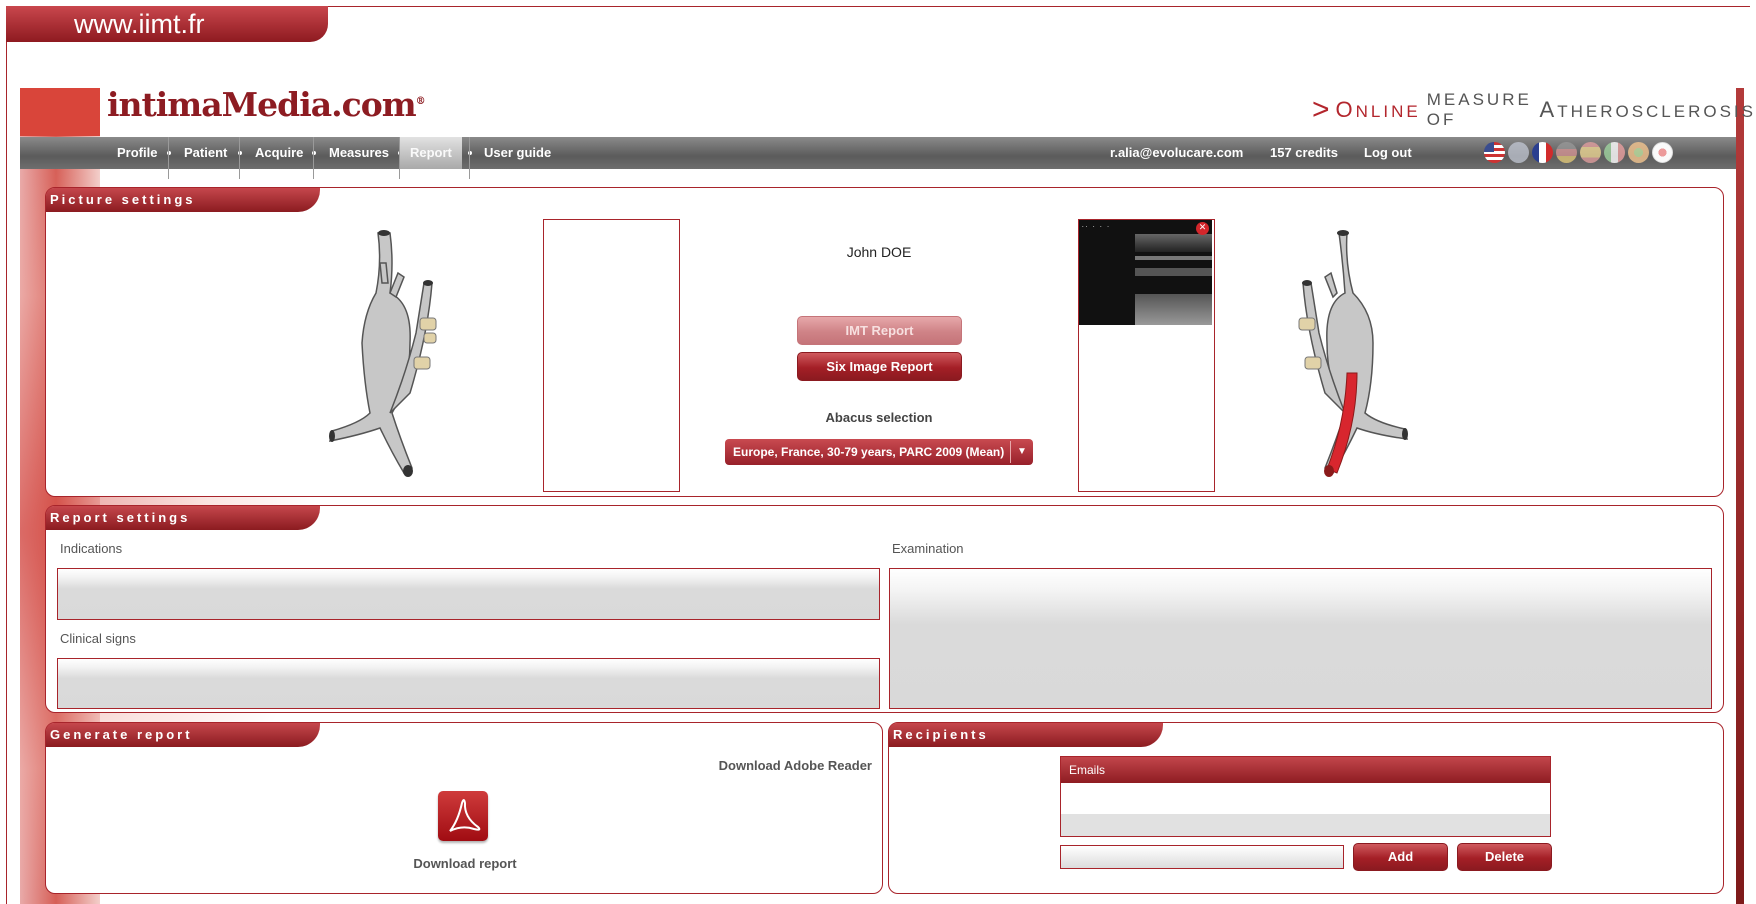 This screenshot has height=904, width=1756. Describe the element at coordinates (1504, 857) in the screenshot. I see `delete-button: Delete` at that location.